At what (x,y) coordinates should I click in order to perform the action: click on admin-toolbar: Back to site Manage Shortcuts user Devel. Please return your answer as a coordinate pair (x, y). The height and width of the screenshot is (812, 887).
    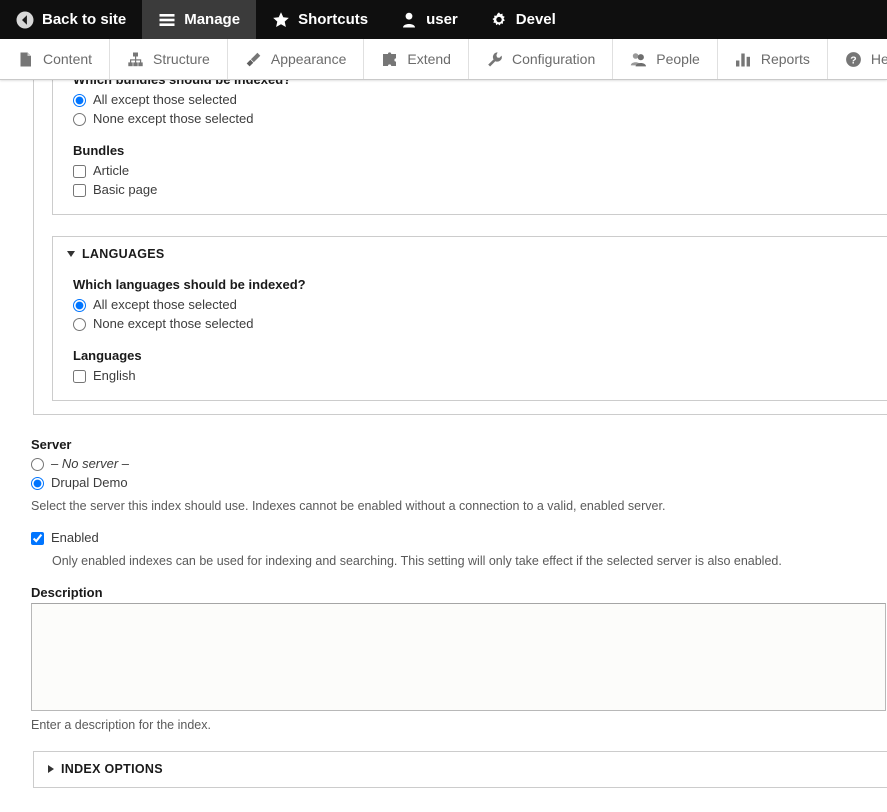
    Looking at the image, I should click on (443, 19).